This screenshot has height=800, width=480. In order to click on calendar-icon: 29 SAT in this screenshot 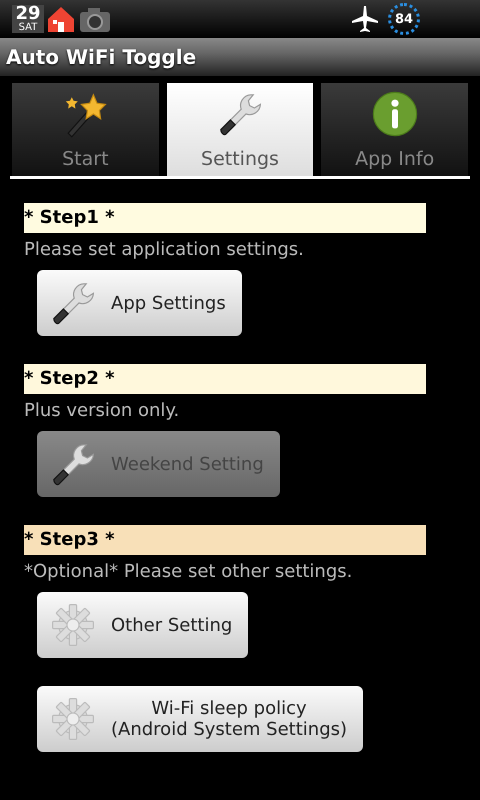, I will do `click(28, 19)`.